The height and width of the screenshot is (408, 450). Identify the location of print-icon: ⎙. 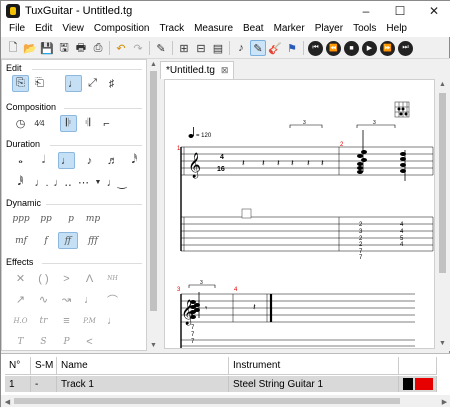
(98, 48).